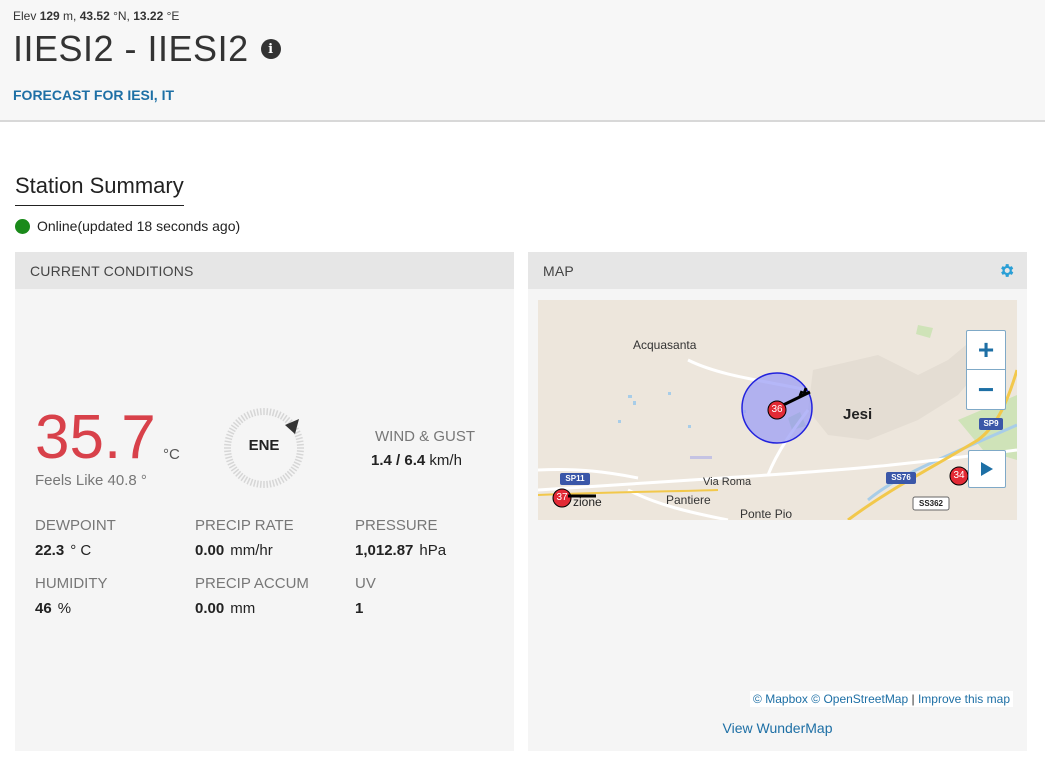 The width and height of the screenshot is (1045, 758). What do you see at coordinates (396, 525) in the screenshot?
I see `pressure-label: PRESSURE` at bounding box center [396, 525].